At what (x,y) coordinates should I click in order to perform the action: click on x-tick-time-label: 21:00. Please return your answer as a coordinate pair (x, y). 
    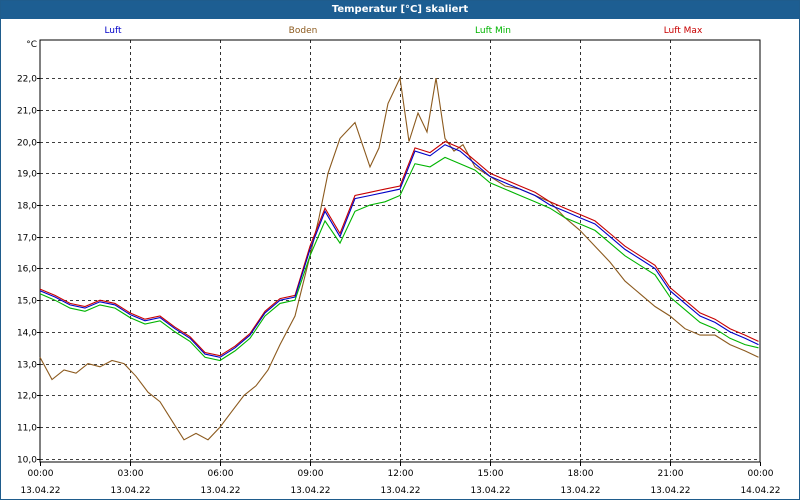
    Looking at the image, I should click on (671, 474).